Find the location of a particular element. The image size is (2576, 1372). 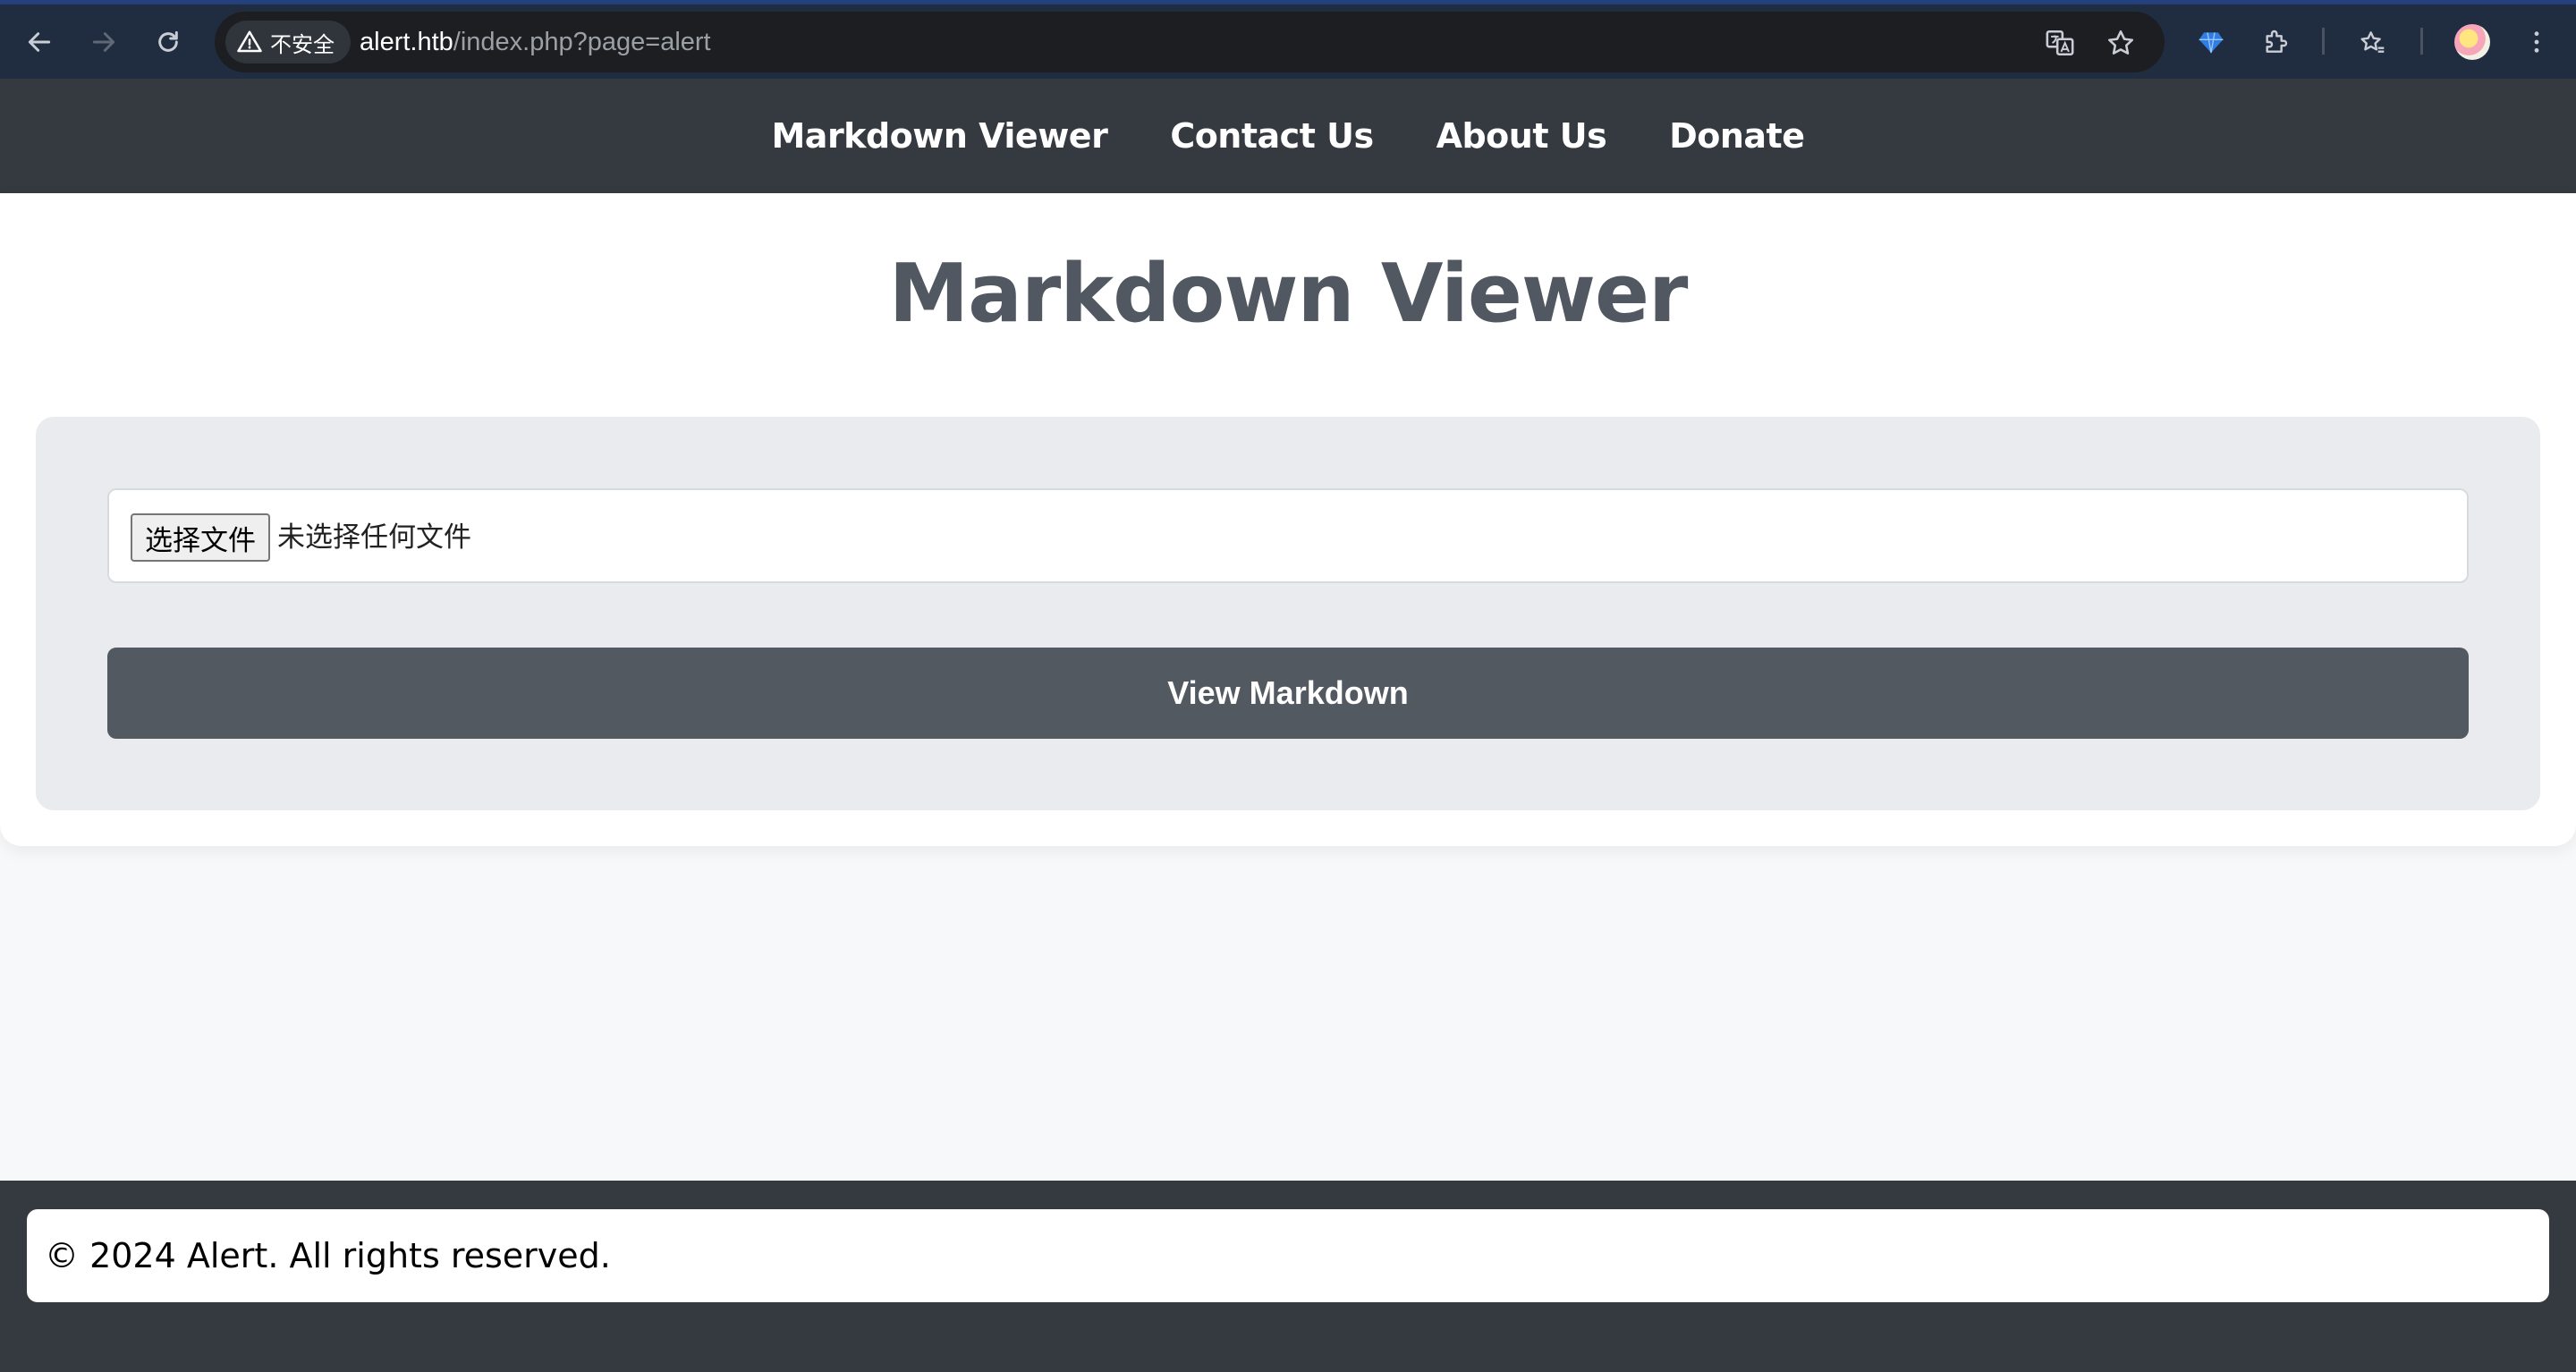

security-chip: 不安全 is located at coordinates (288, 42).